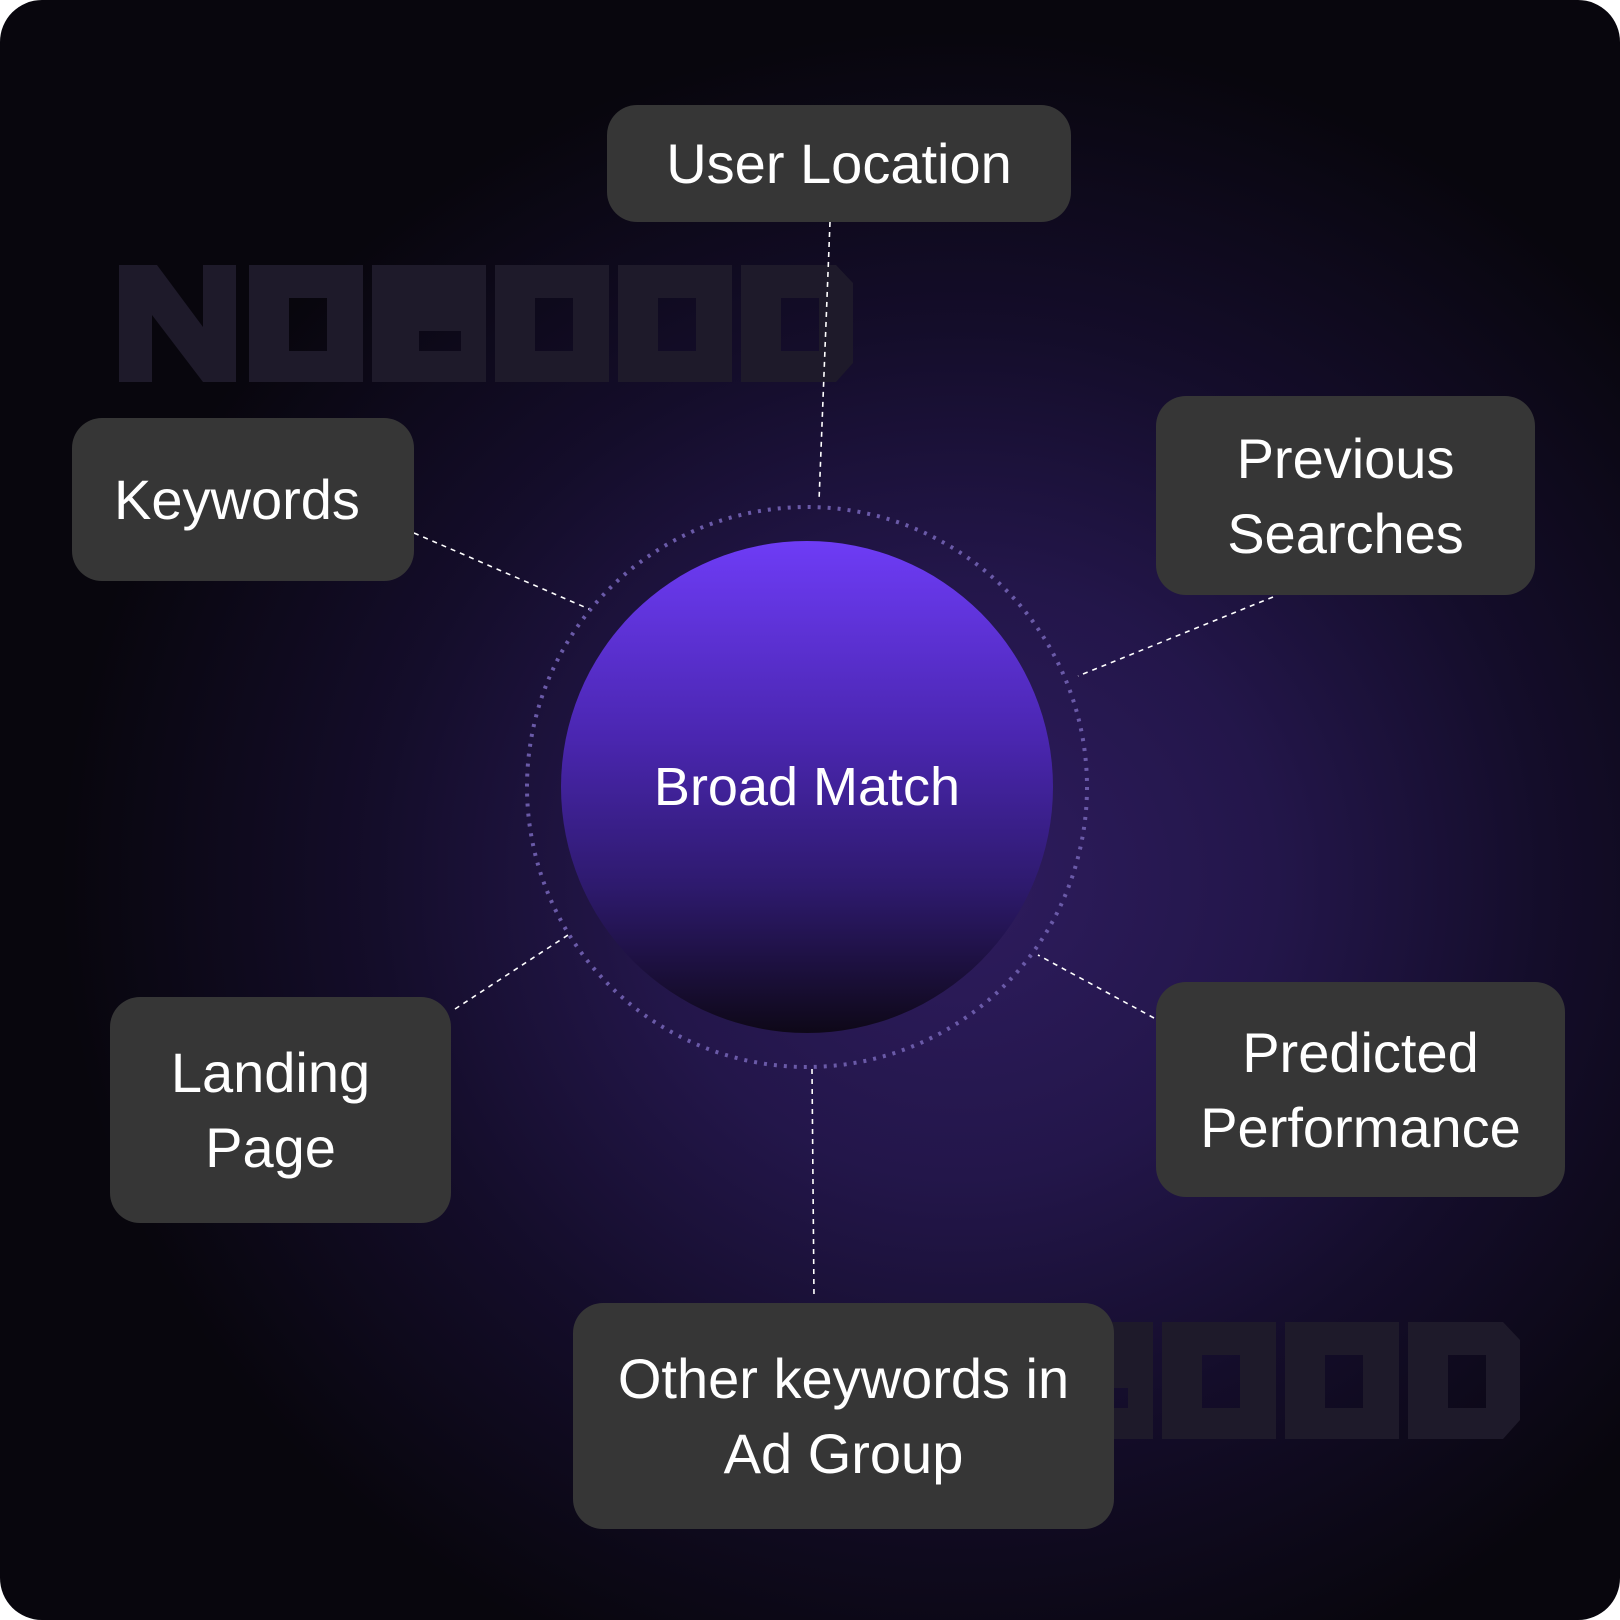  I want to click on center-label: Broad Match, so click(807, 787).